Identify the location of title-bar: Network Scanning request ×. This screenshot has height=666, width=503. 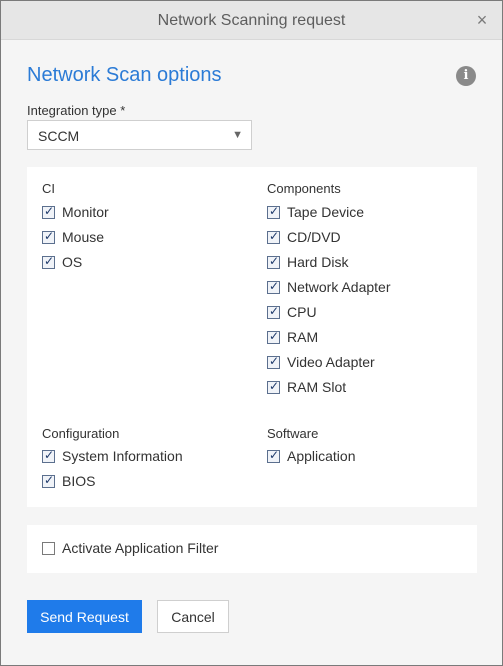
(251, 20).